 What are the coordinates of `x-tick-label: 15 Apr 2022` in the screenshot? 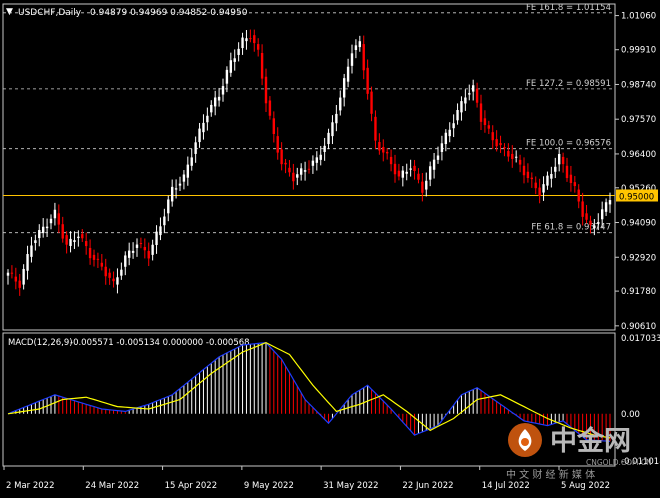 It's located at (191, 486).